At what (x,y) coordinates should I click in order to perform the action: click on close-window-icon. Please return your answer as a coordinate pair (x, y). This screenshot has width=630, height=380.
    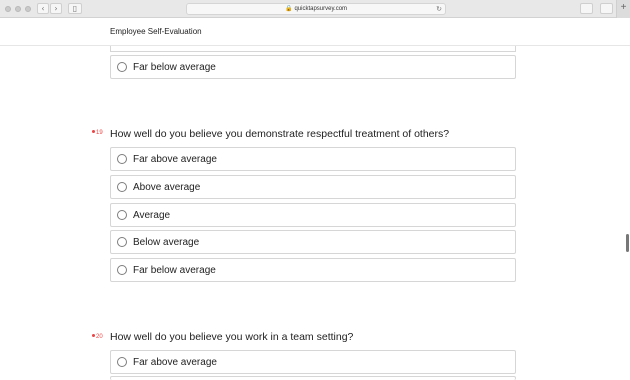
    Looking at the image, I should click on (8, 9).